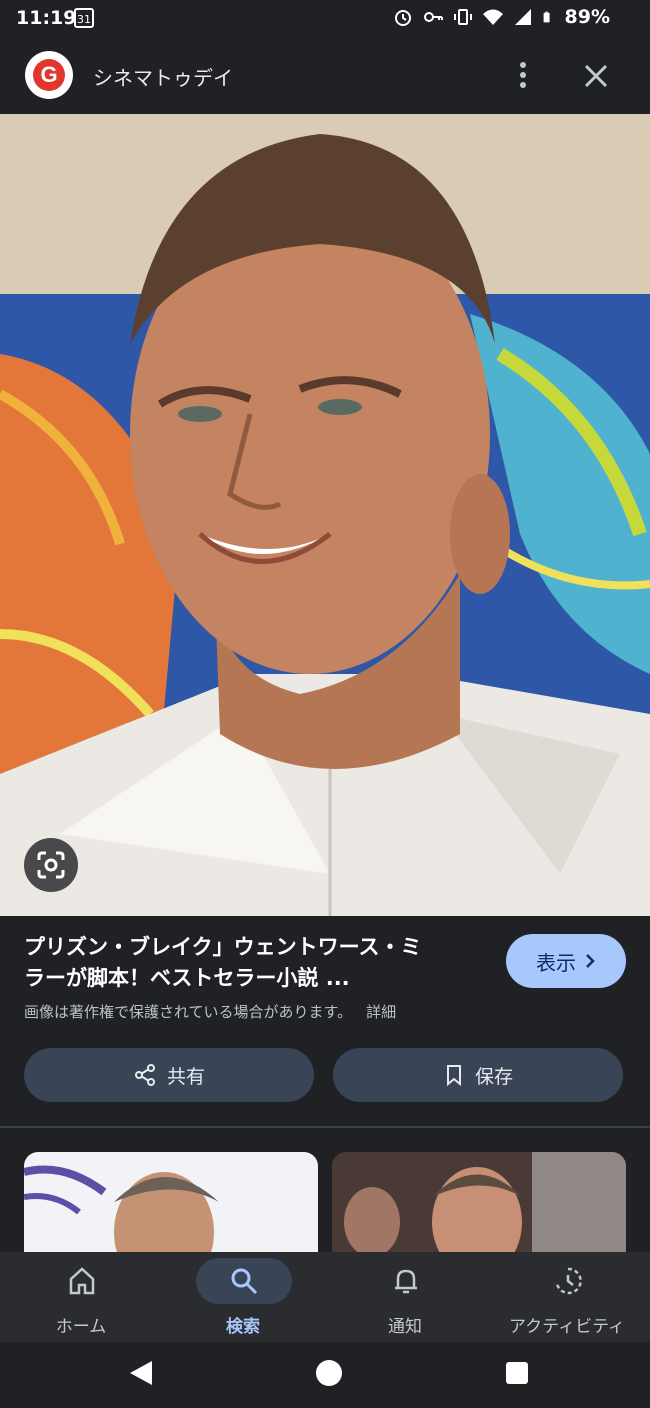 This screenshot has width=650, height=1408. I want to click on calendar-icon: 31, so click(84, 18).